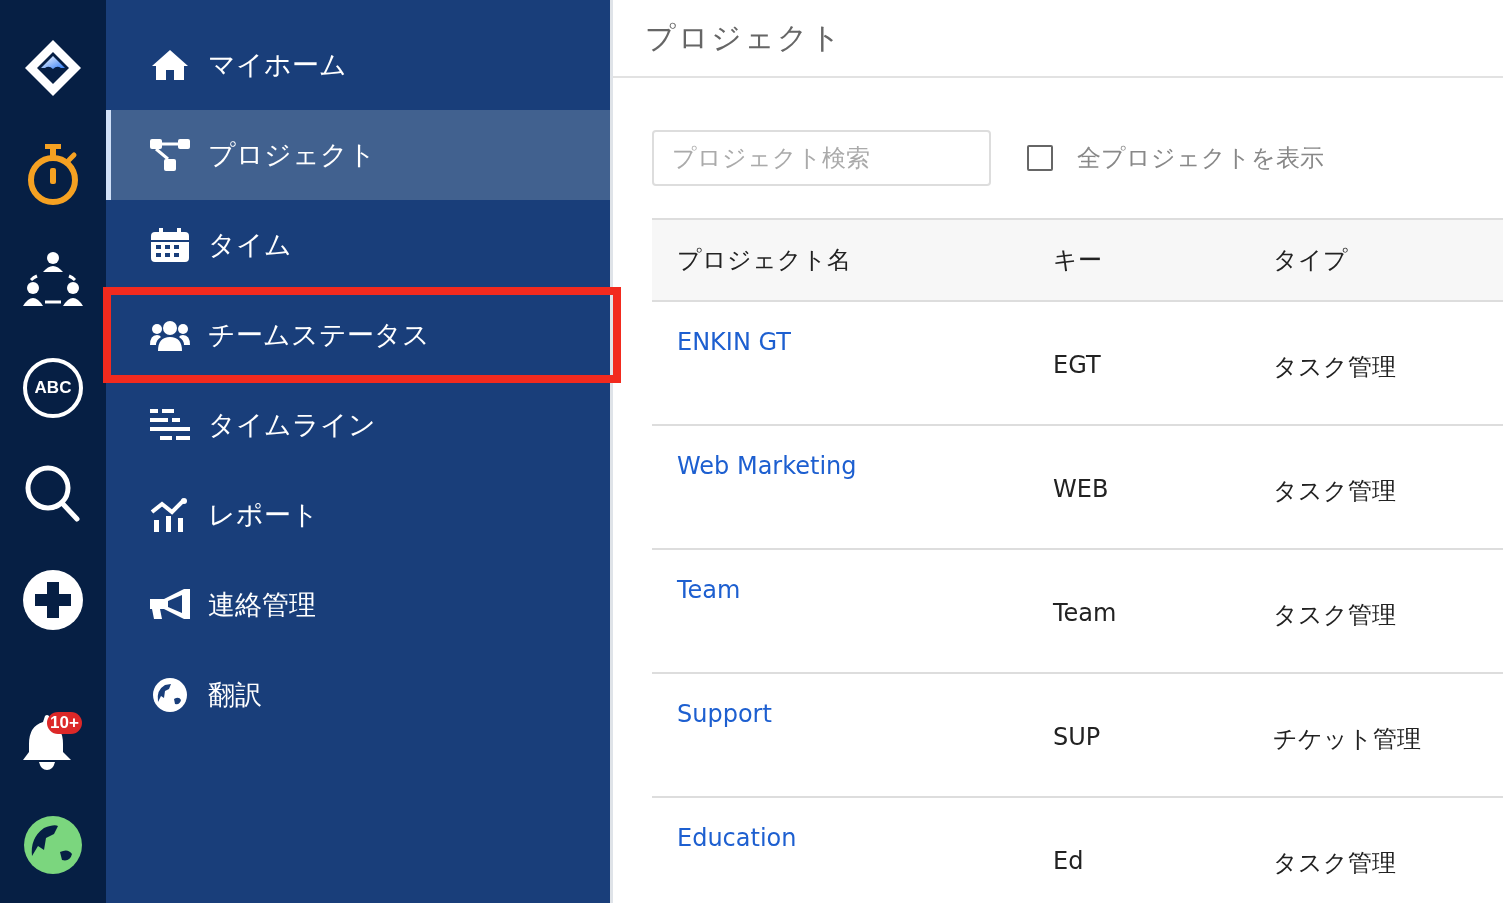  What do you see at coordinates (170, 335) in the screenshot?
I see `people-icon` at bounding box center [170, 335].